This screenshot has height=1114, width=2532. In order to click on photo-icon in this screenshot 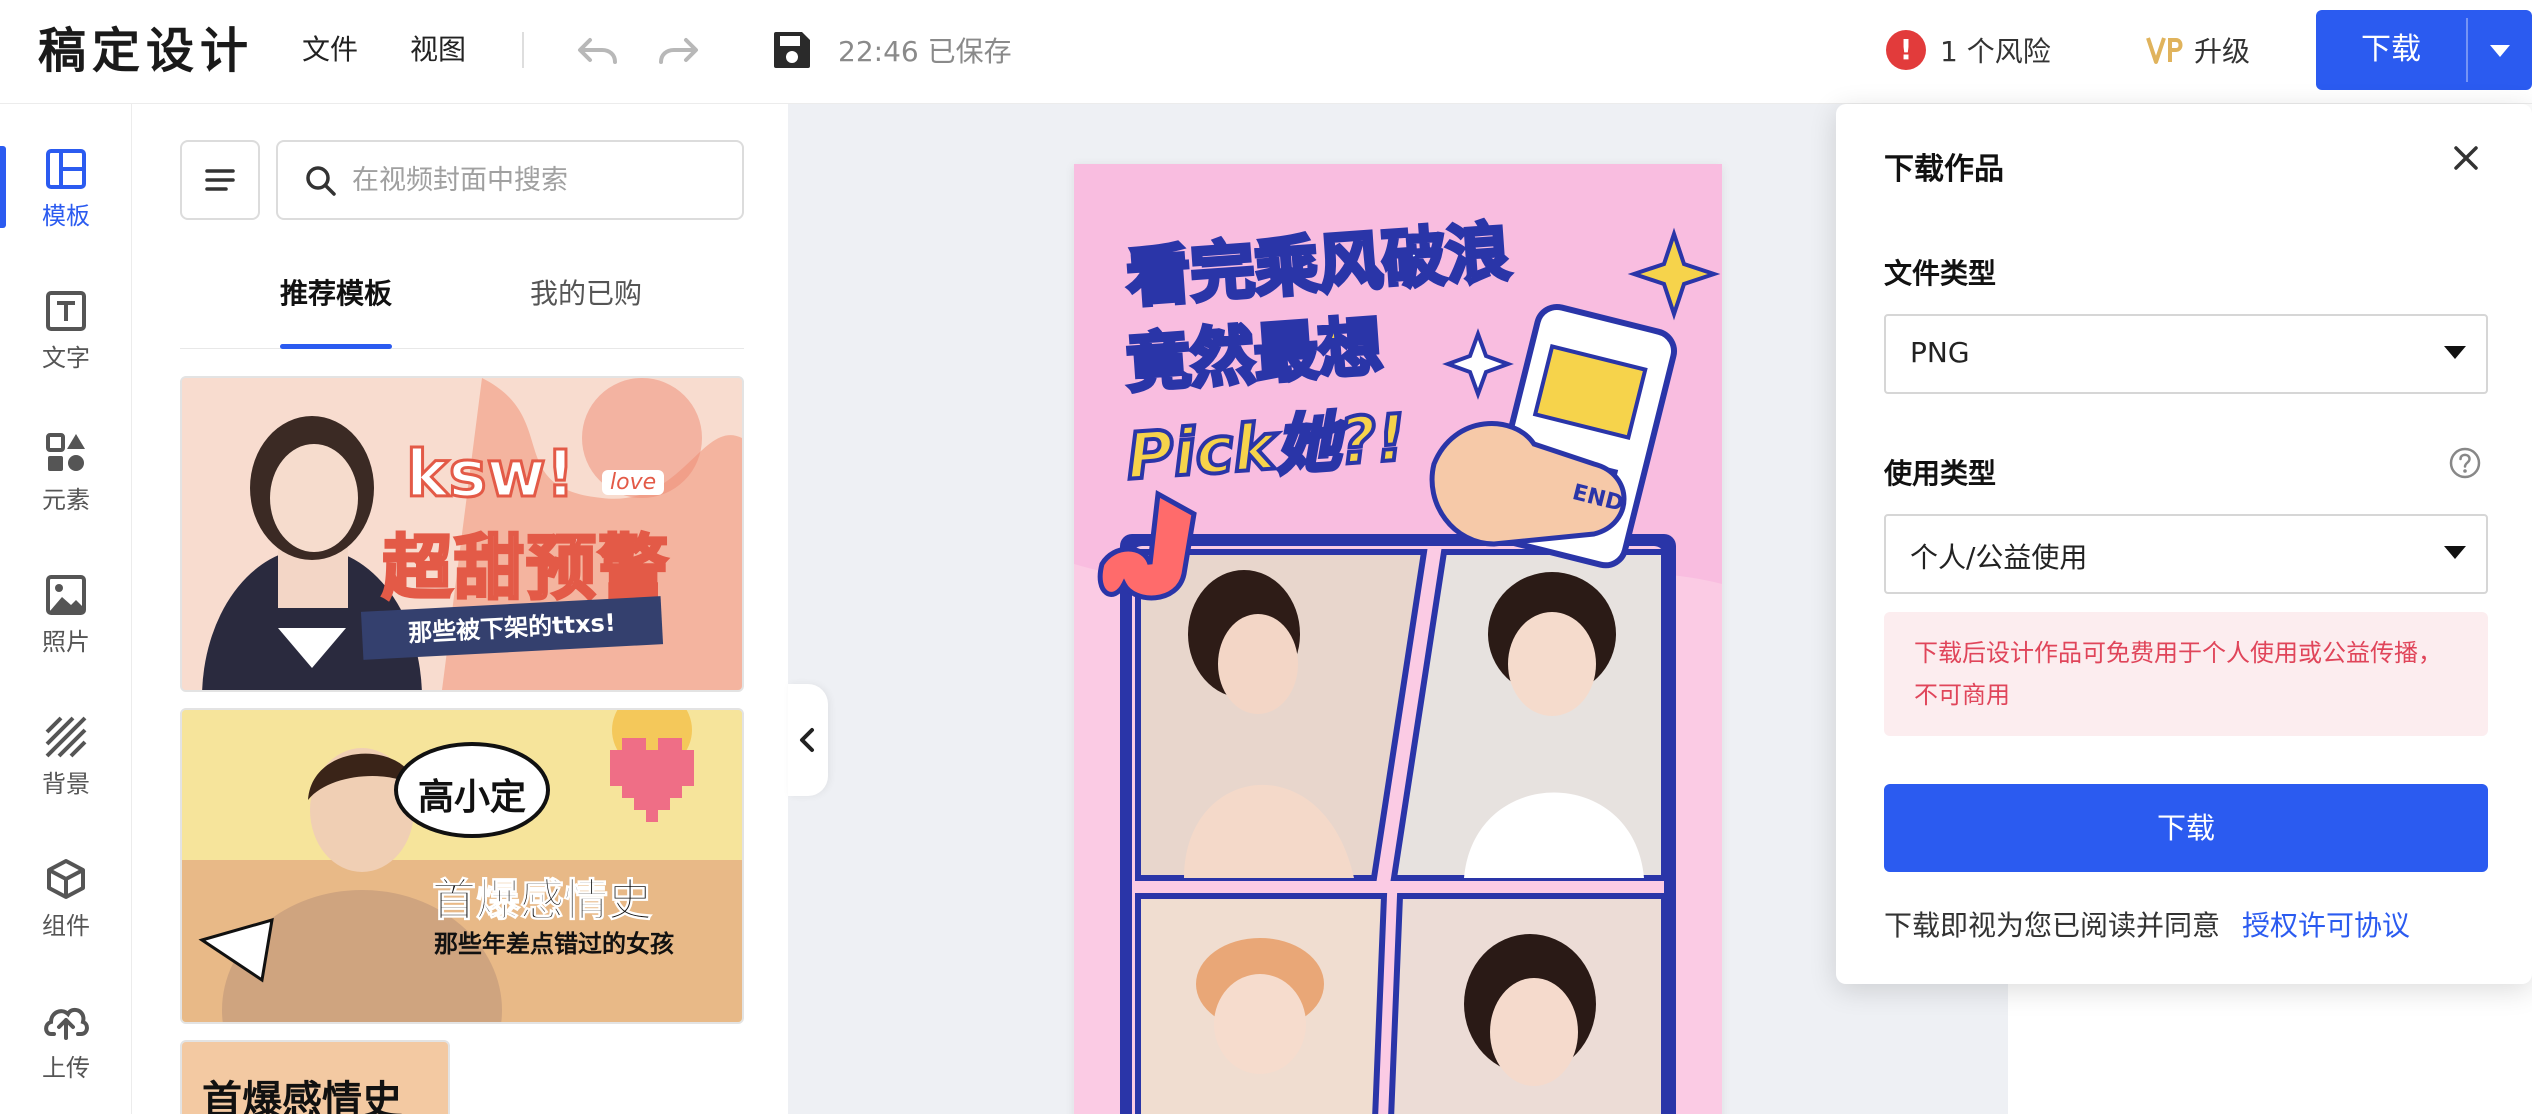, I will do `click(66, 595)`.